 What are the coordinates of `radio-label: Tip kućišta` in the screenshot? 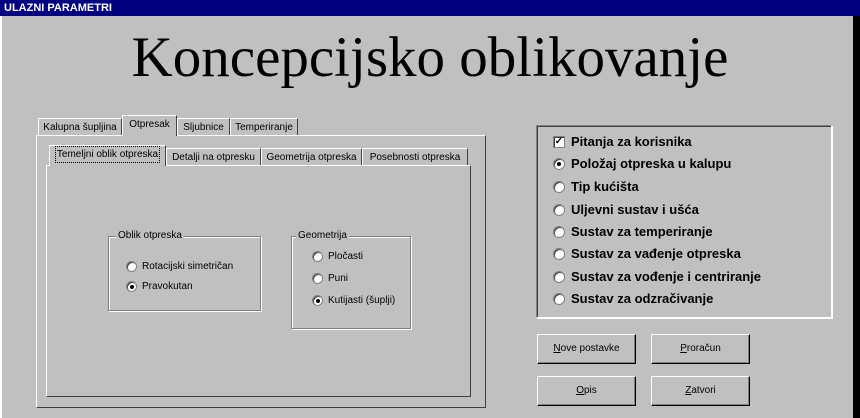 It's located at (605, 186).